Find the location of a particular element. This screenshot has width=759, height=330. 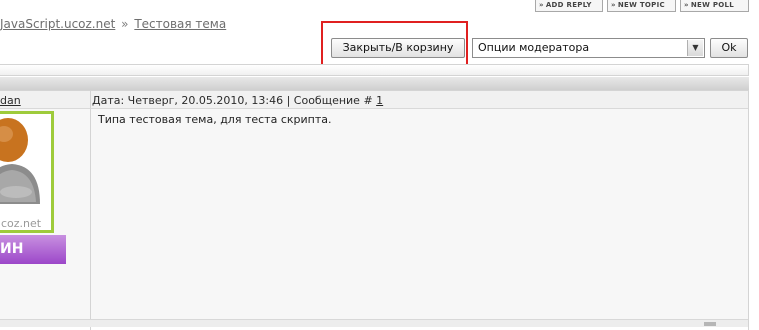

moderator-options-select: Опции модератора ▼ is located at coordinates (588, 48).